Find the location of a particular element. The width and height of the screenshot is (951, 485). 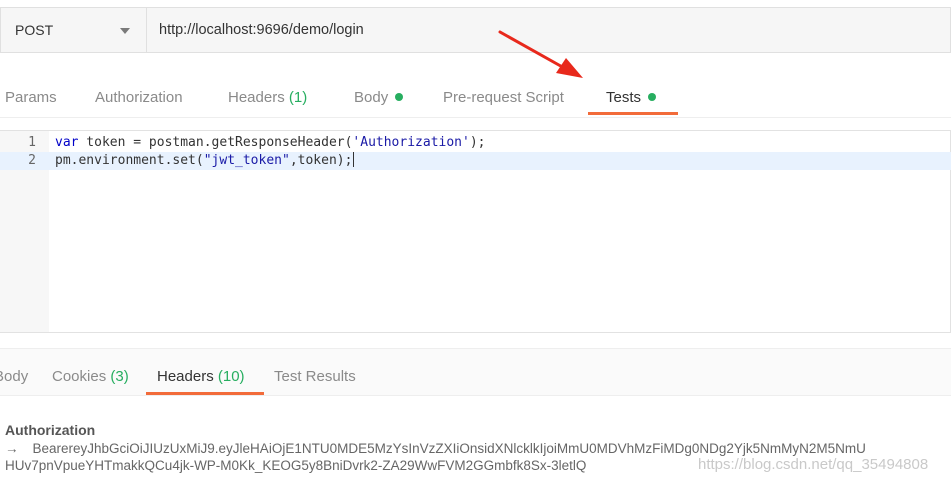

code-text: pm.environment.set("jwt_token",token); is located at coordinates (205, 161).